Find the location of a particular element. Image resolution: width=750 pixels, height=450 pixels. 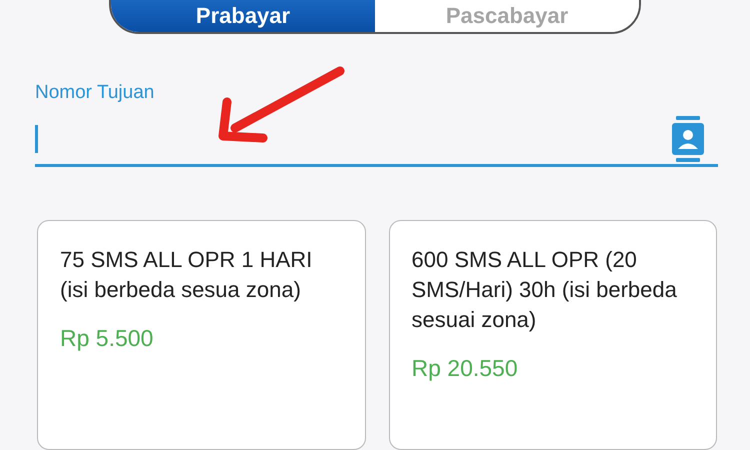

contact-book-icon is located at coordinates (688, 139).